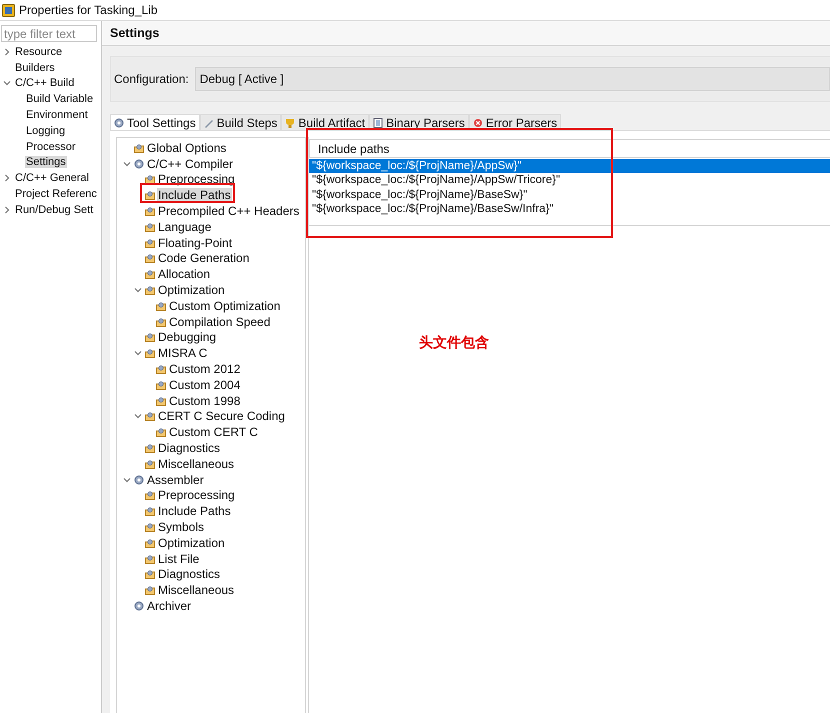 This screenshot has height=713, width=830. Describe the element at coordinates (54, 210) in the screenshot. I see `nav-item: Run/Debug Sett` at that location.